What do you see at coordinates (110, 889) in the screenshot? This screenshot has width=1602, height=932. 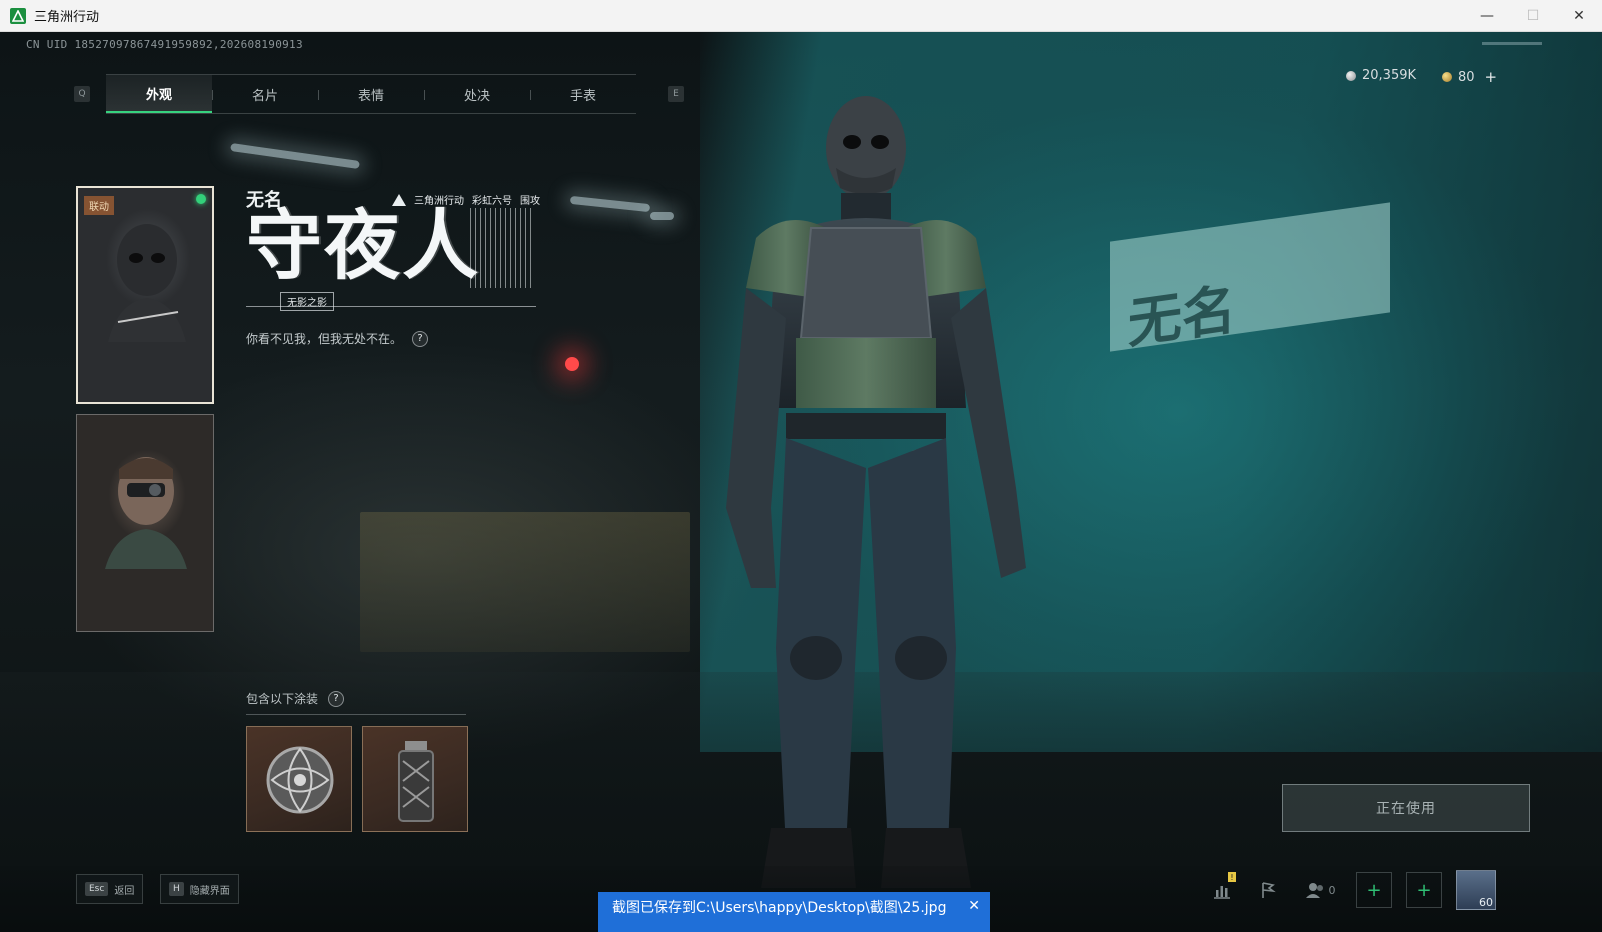 I see `back-hotkey: Esc 返回` at bounding box center [110, 889].